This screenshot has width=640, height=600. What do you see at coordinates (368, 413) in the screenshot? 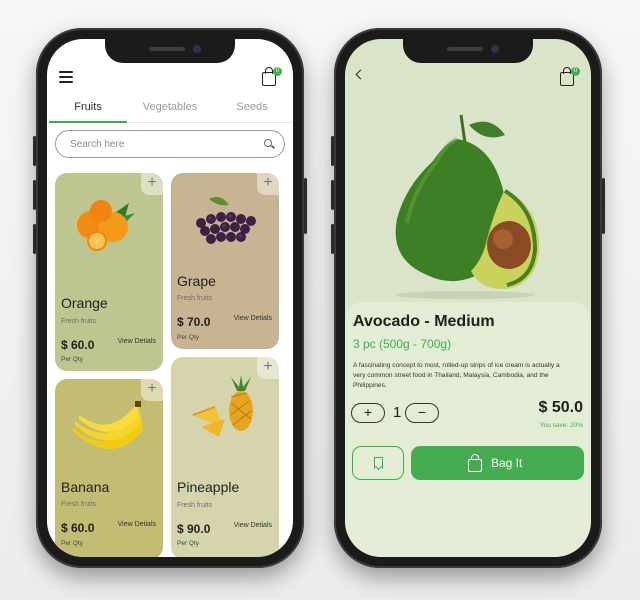
I see `quantity-increase-button: +` at bounding box center [368, 413].